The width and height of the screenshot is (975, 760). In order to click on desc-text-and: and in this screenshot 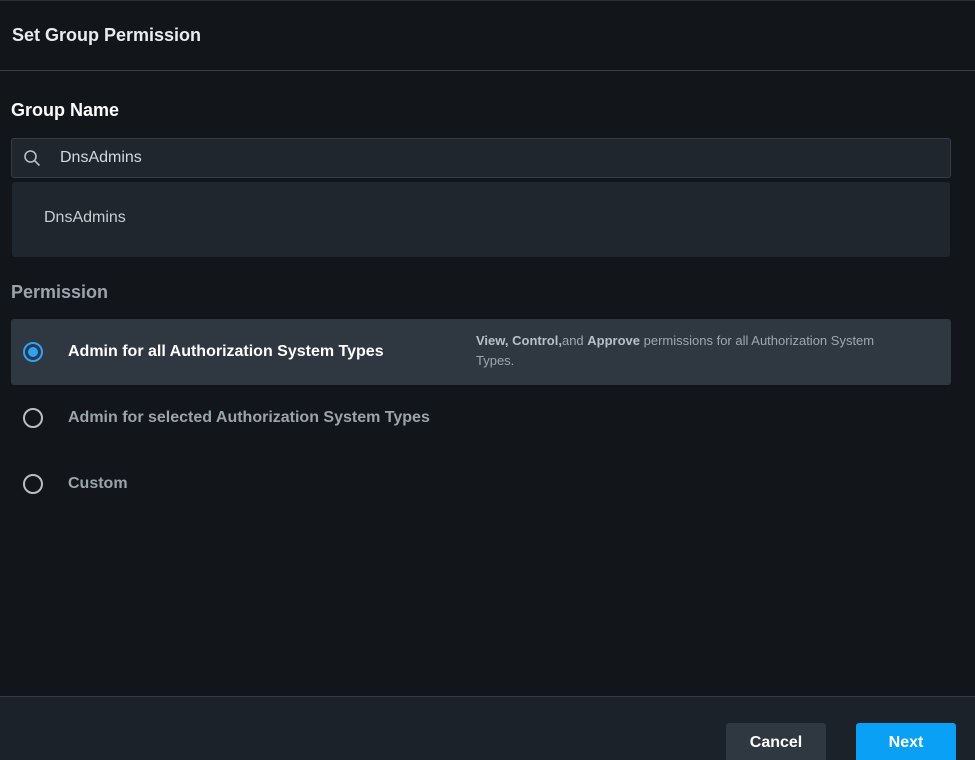, I will do `click(574, 340)`.